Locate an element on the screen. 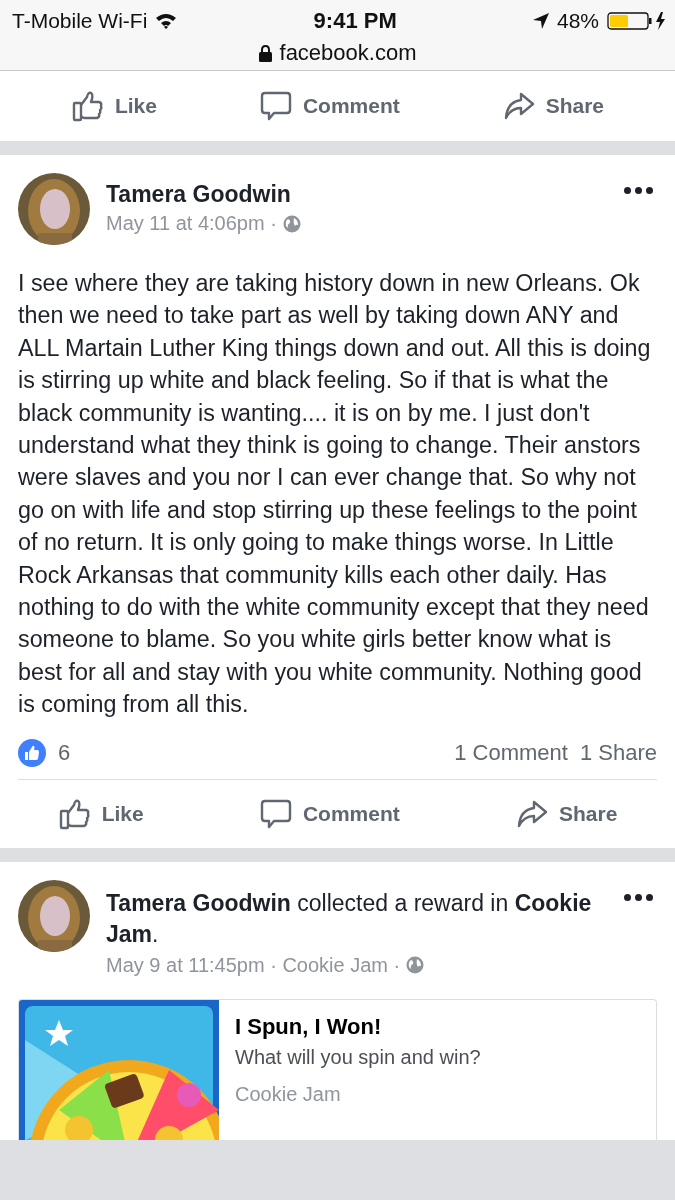 The width and height of the screenshot is (675, 1200). share-count: 1 Share is located at coordinates (618, 752).